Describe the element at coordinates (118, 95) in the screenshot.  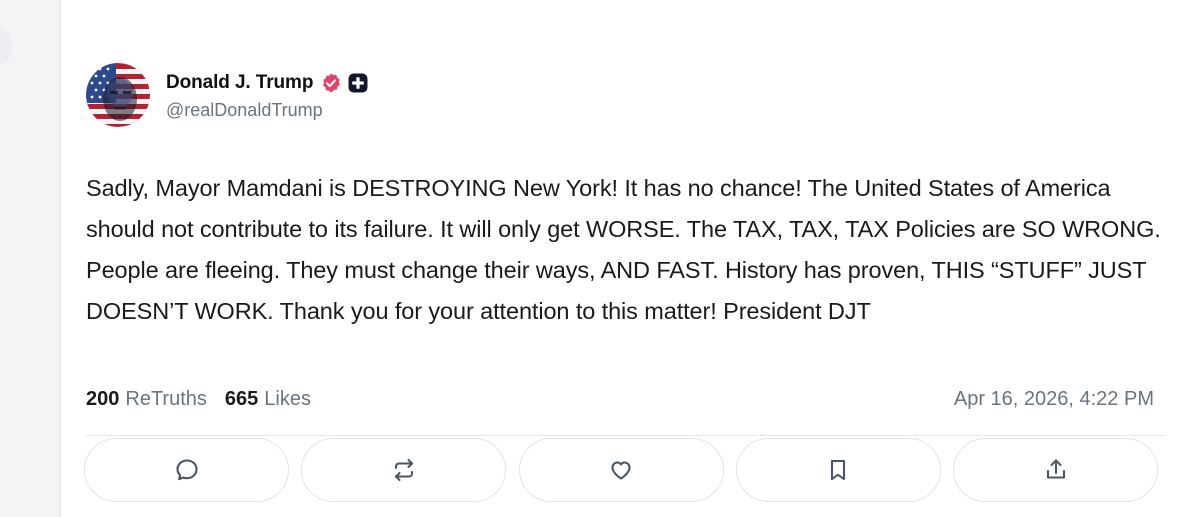
I see `avatar` at that location.